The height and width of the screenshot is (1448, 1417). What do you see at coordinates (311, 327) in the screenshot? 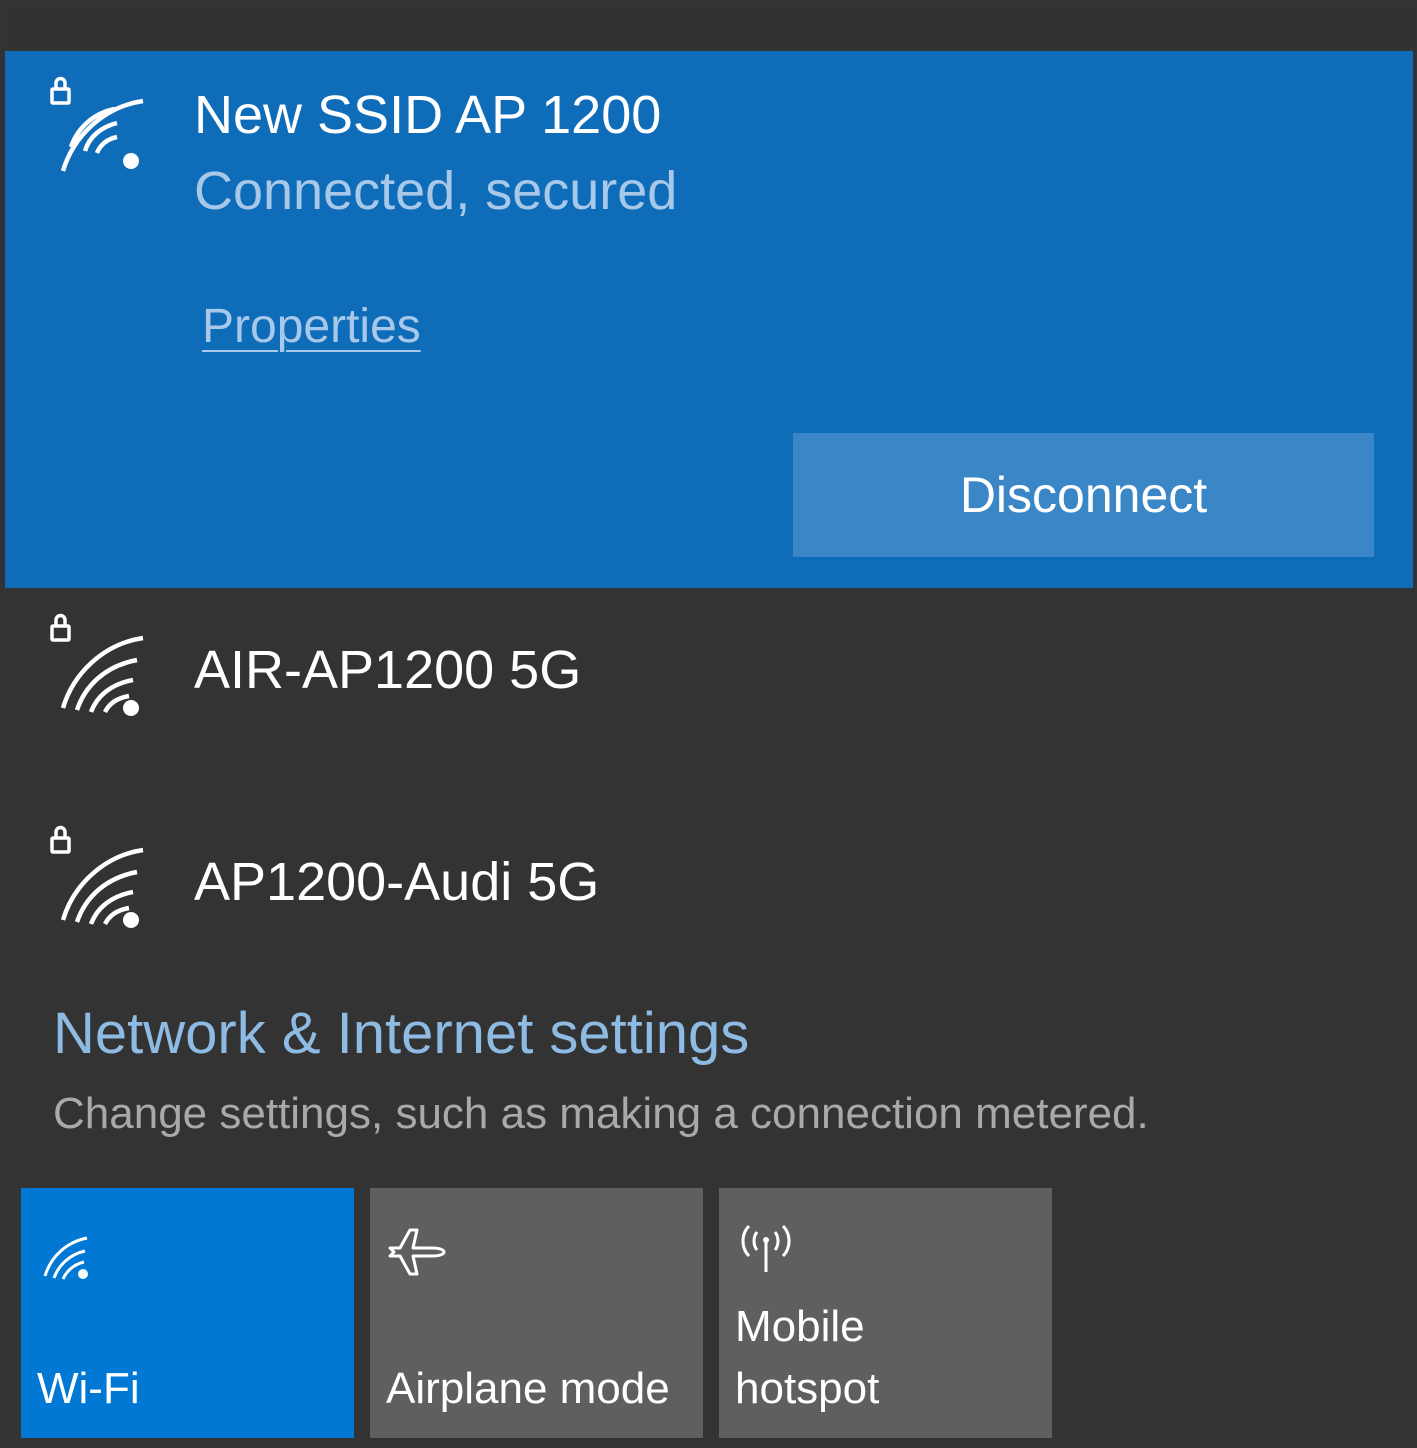
I see `properties-link: Properties` at bounding box center [311, 327].